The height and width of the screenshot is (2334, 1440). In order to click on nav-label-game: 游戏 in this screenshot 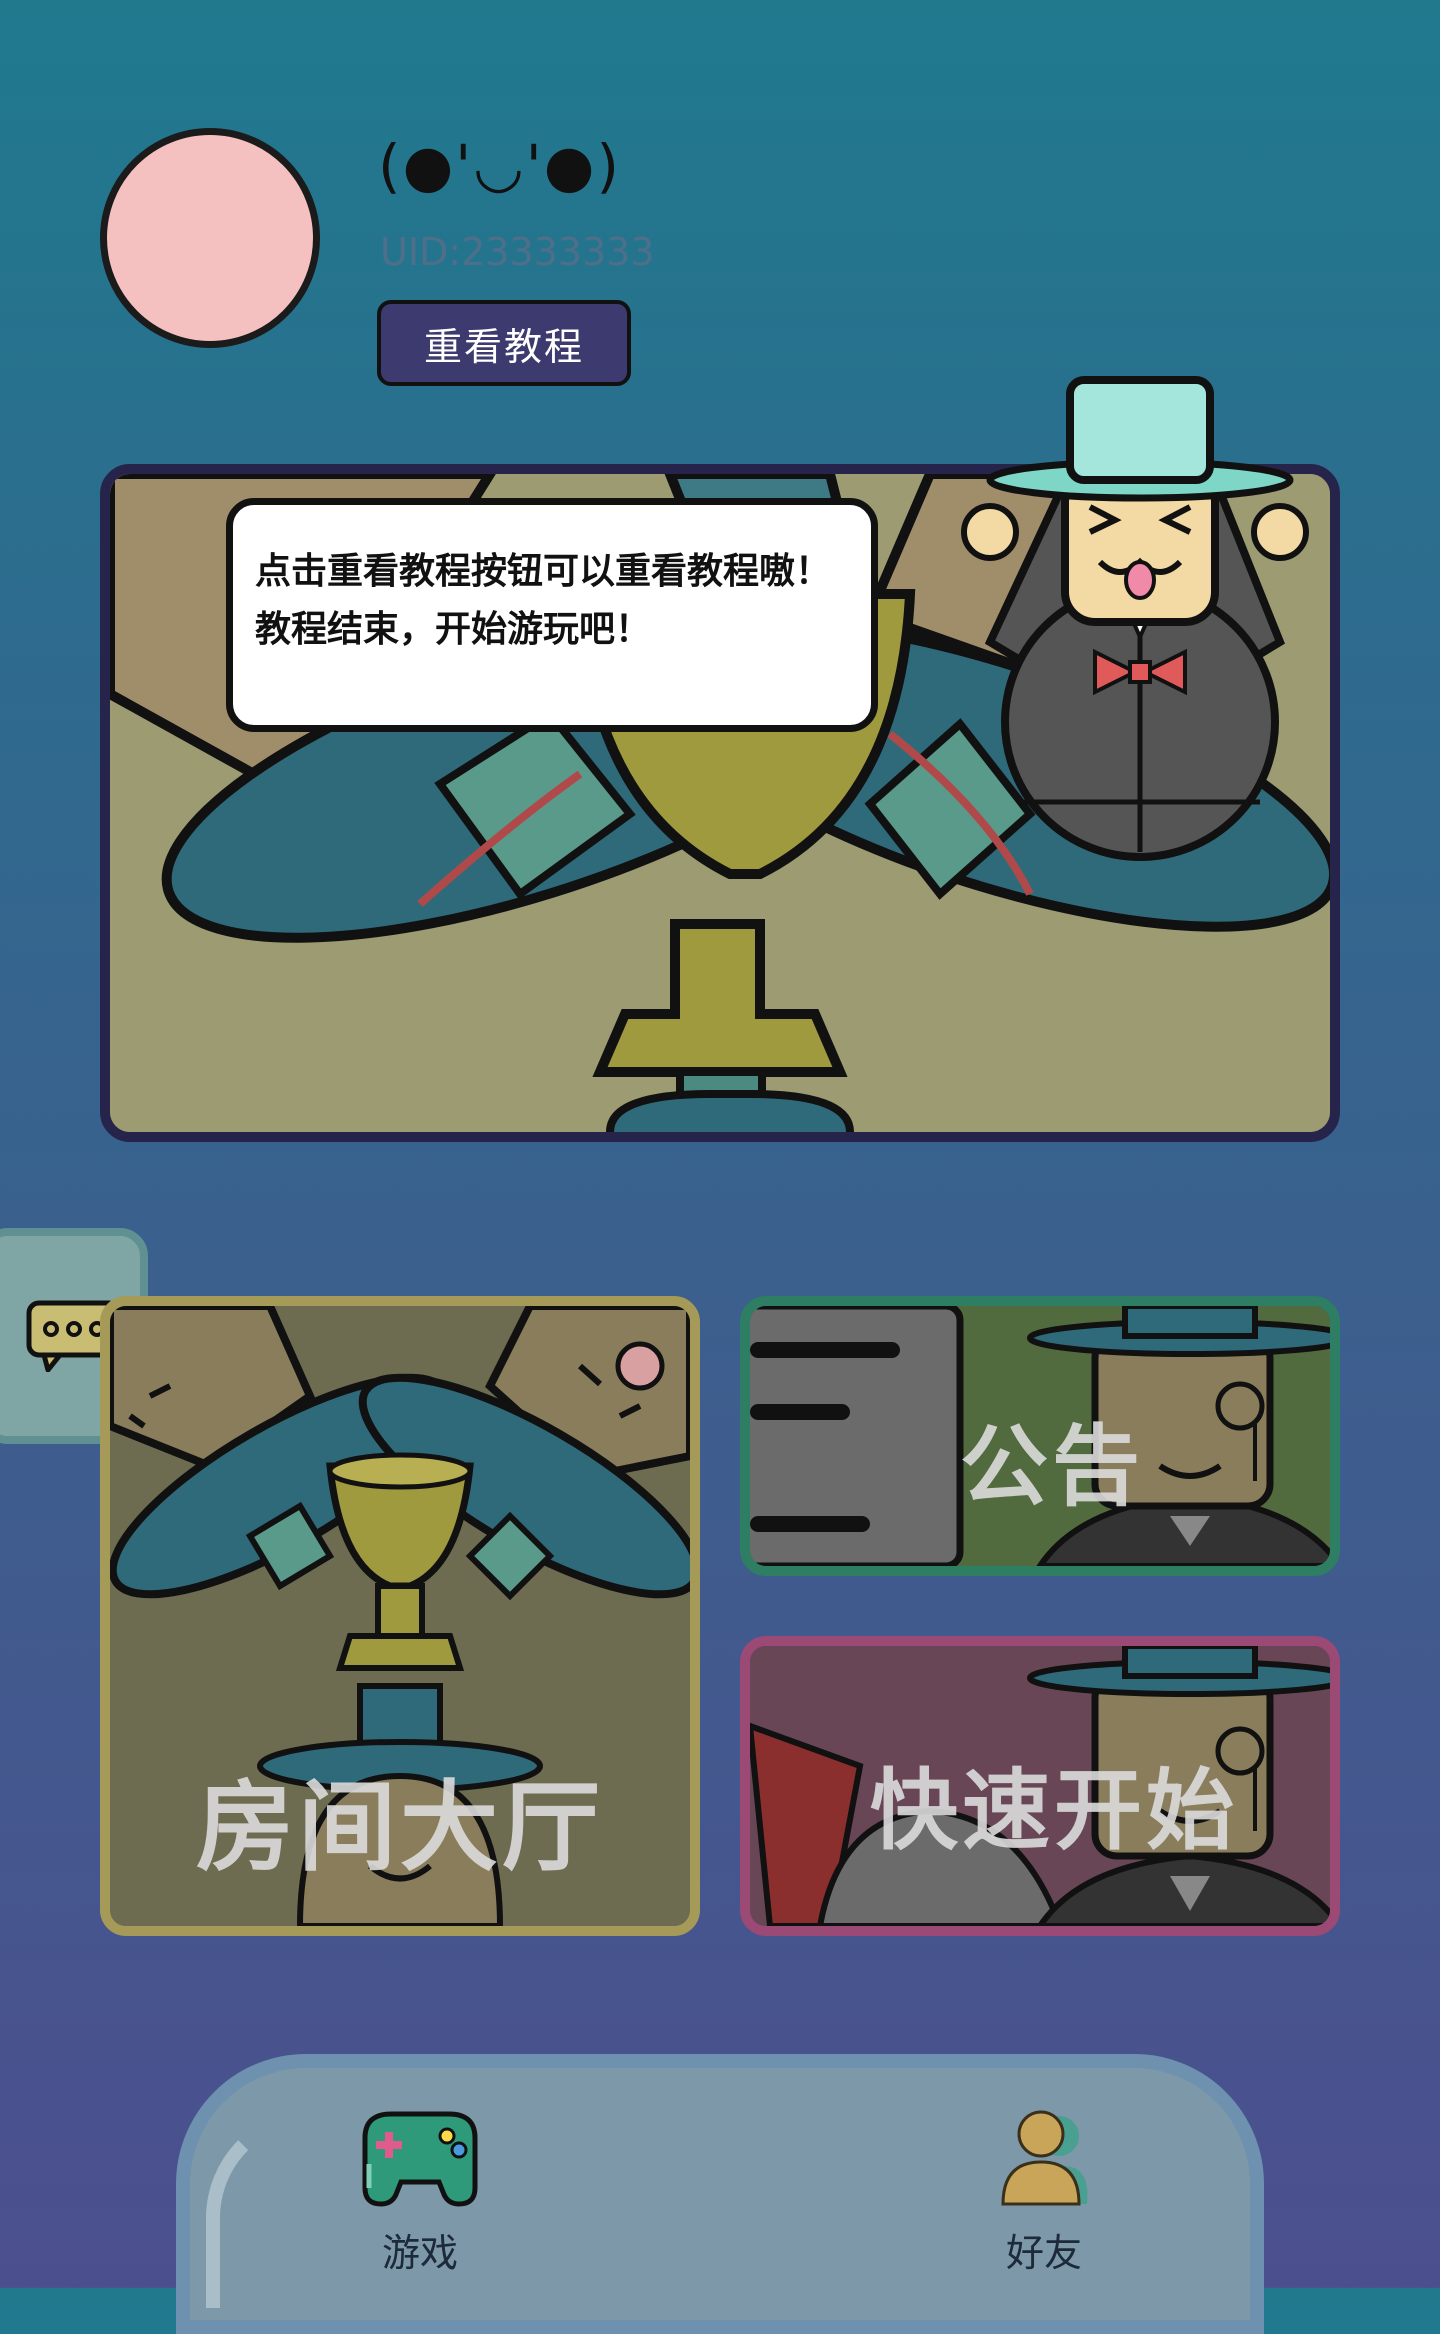, I will do `click(419, 2253)`.